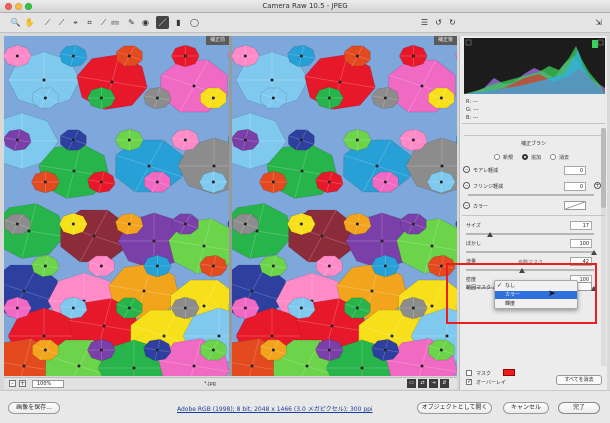 The image size is (610, 423). Describe the element at coordinates (89, 22) in the screenshot. I see `crop-tool-icon: ⌗` at that location.